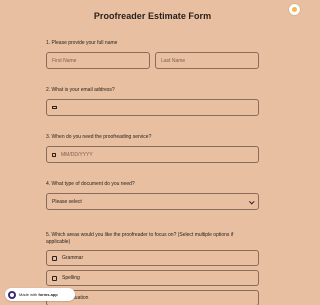  What do you see at coordinates (12, 294) in the screenshot?
I see `forms-app-logo-icon` at bounding box center [12, 294].